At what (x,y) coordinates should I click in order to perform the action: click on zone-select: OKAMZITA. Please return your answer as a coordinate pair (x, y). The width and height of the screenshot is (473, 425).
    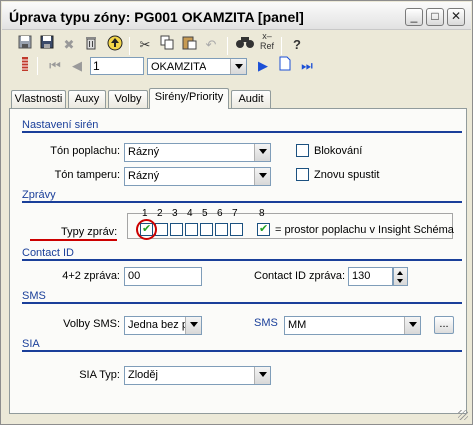
    Looking at the image, I should click on (197, 66).